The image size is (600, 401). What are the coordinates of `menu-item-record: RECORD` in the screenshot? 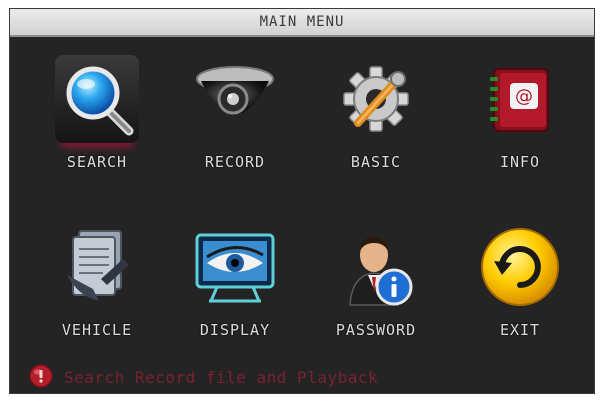 It's located at (235, 111).